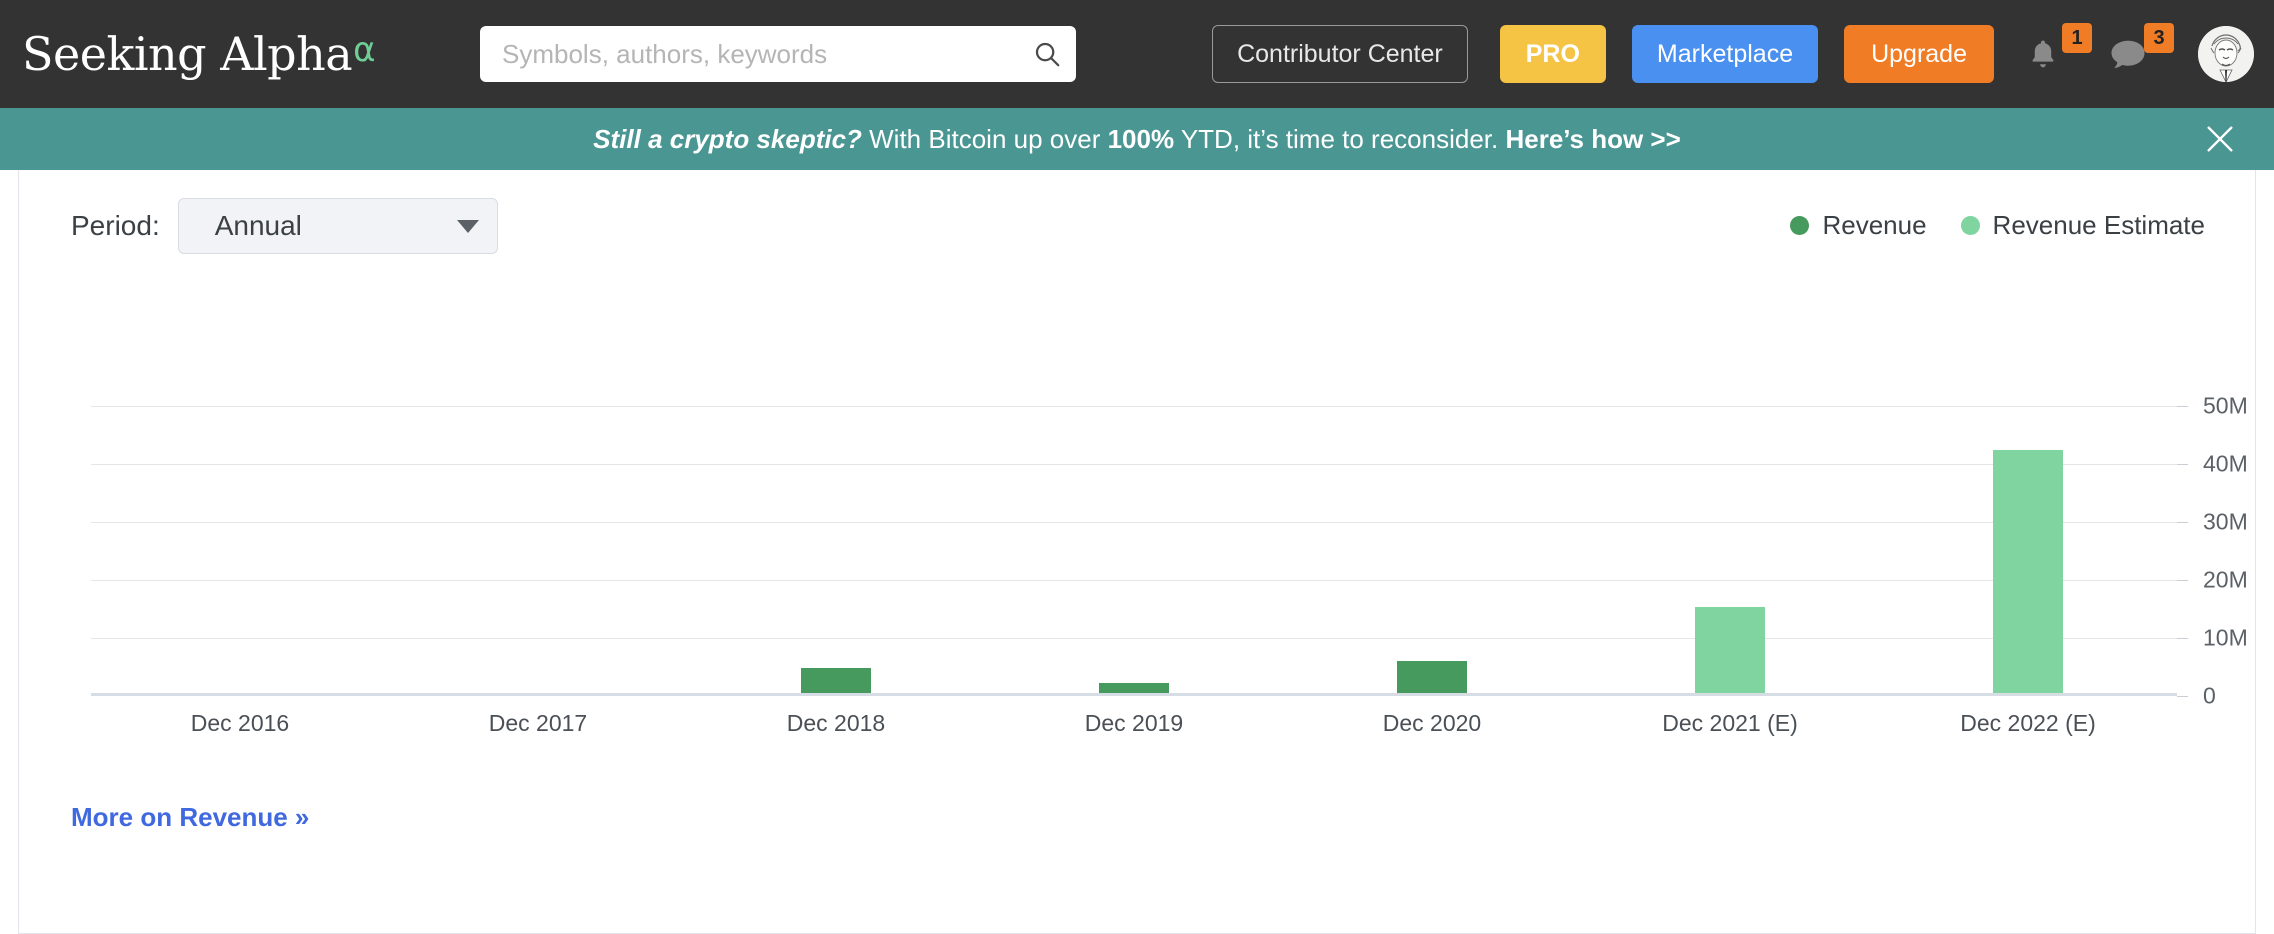 Image resolution: width=2274 pixels, height=934 pixels. Describe the element at coordinates (2225, 579) in the screenshot. I see `y-axis-label: 20M` at that location.